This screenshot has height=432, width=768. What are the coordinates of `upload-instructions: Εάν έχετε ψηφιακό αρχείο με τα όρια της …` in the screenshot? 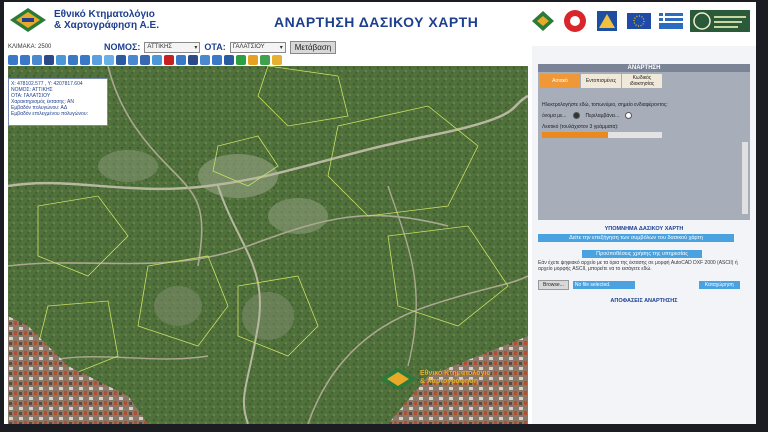 It's located at (638, 266).